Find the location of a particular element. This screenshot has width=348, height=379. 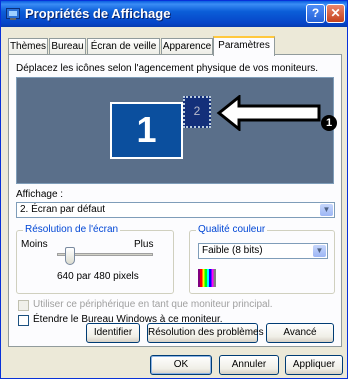

help-button: ? is located at coordinates (315, 13).